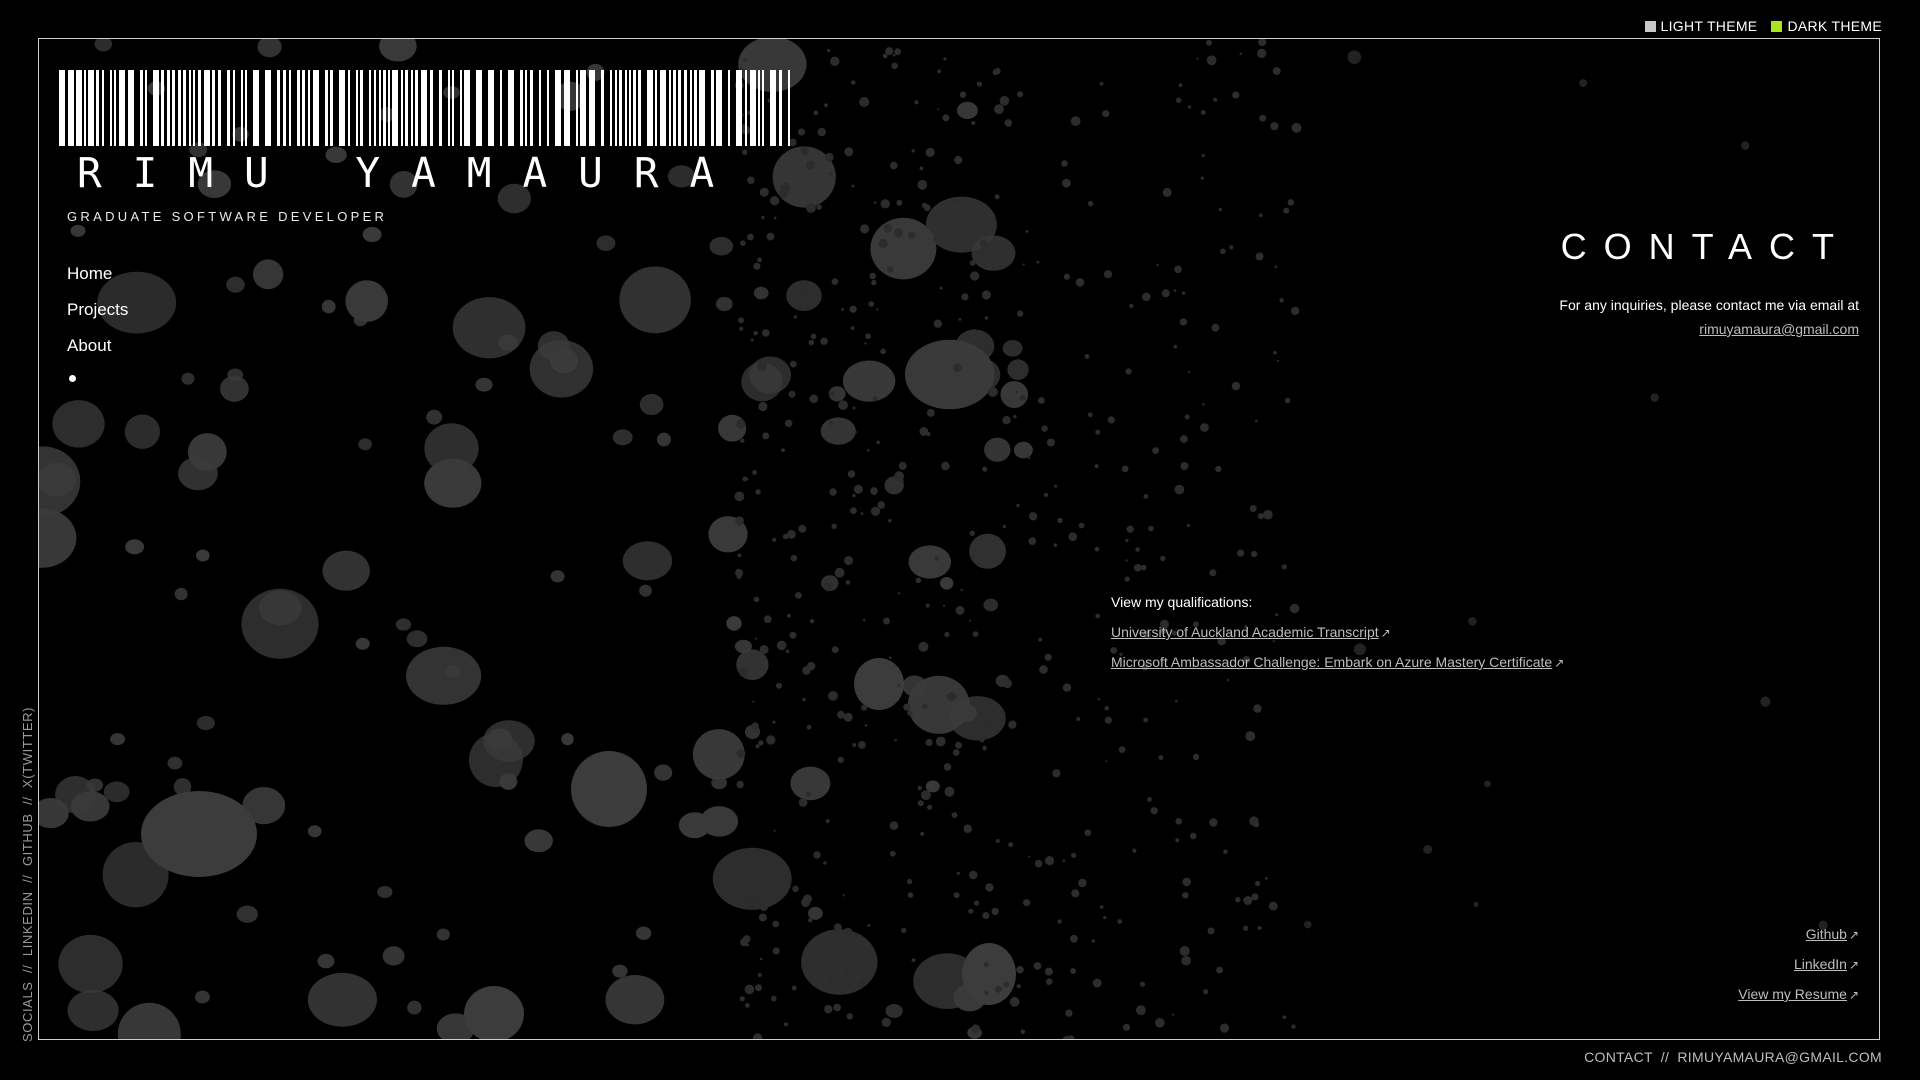 The width and height of the screenshot is (1920, 1080). Describe the element at coordinates (97, 346) in the screenshot. I see `nav-about: About` at that location.